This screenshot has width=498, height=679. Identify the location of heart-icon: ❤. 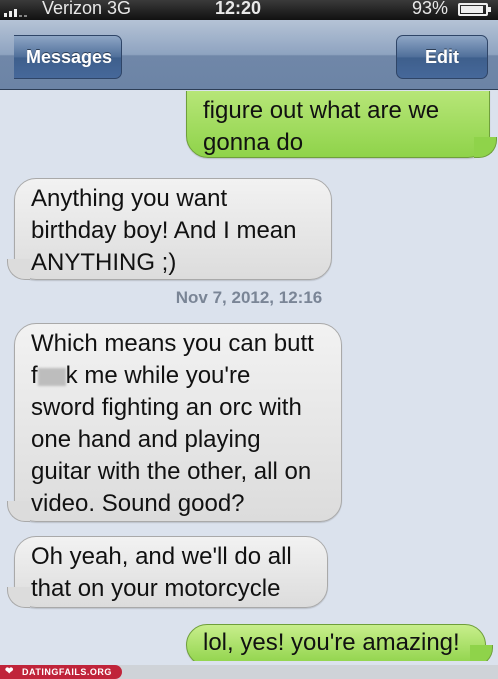
(9, 671).